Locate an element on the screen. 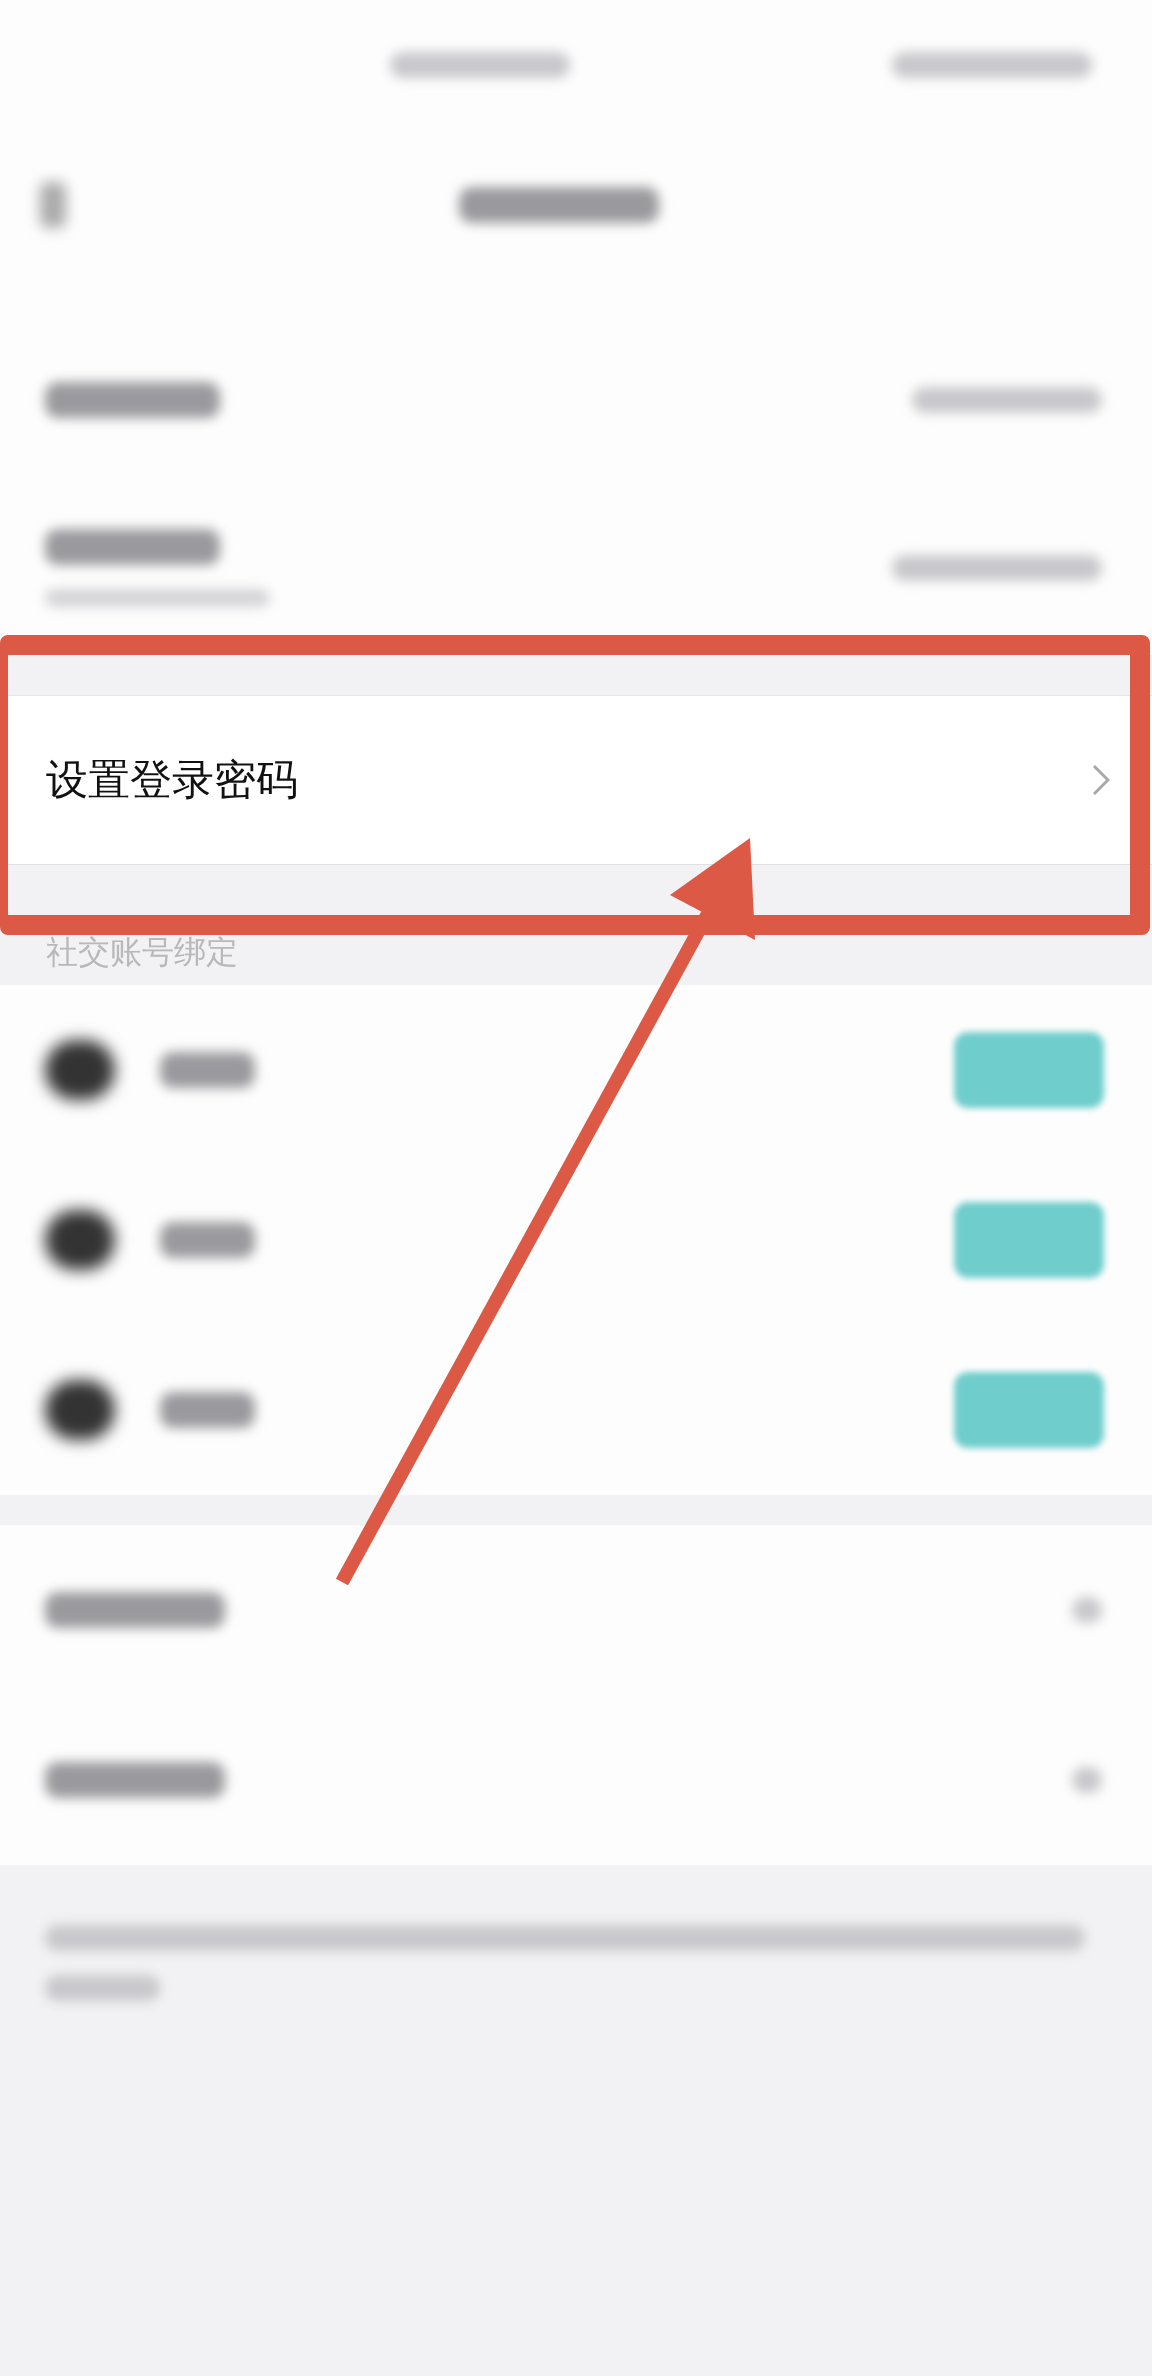  password-row-label: 设置登录密码 is located at coordinates (172, 780).